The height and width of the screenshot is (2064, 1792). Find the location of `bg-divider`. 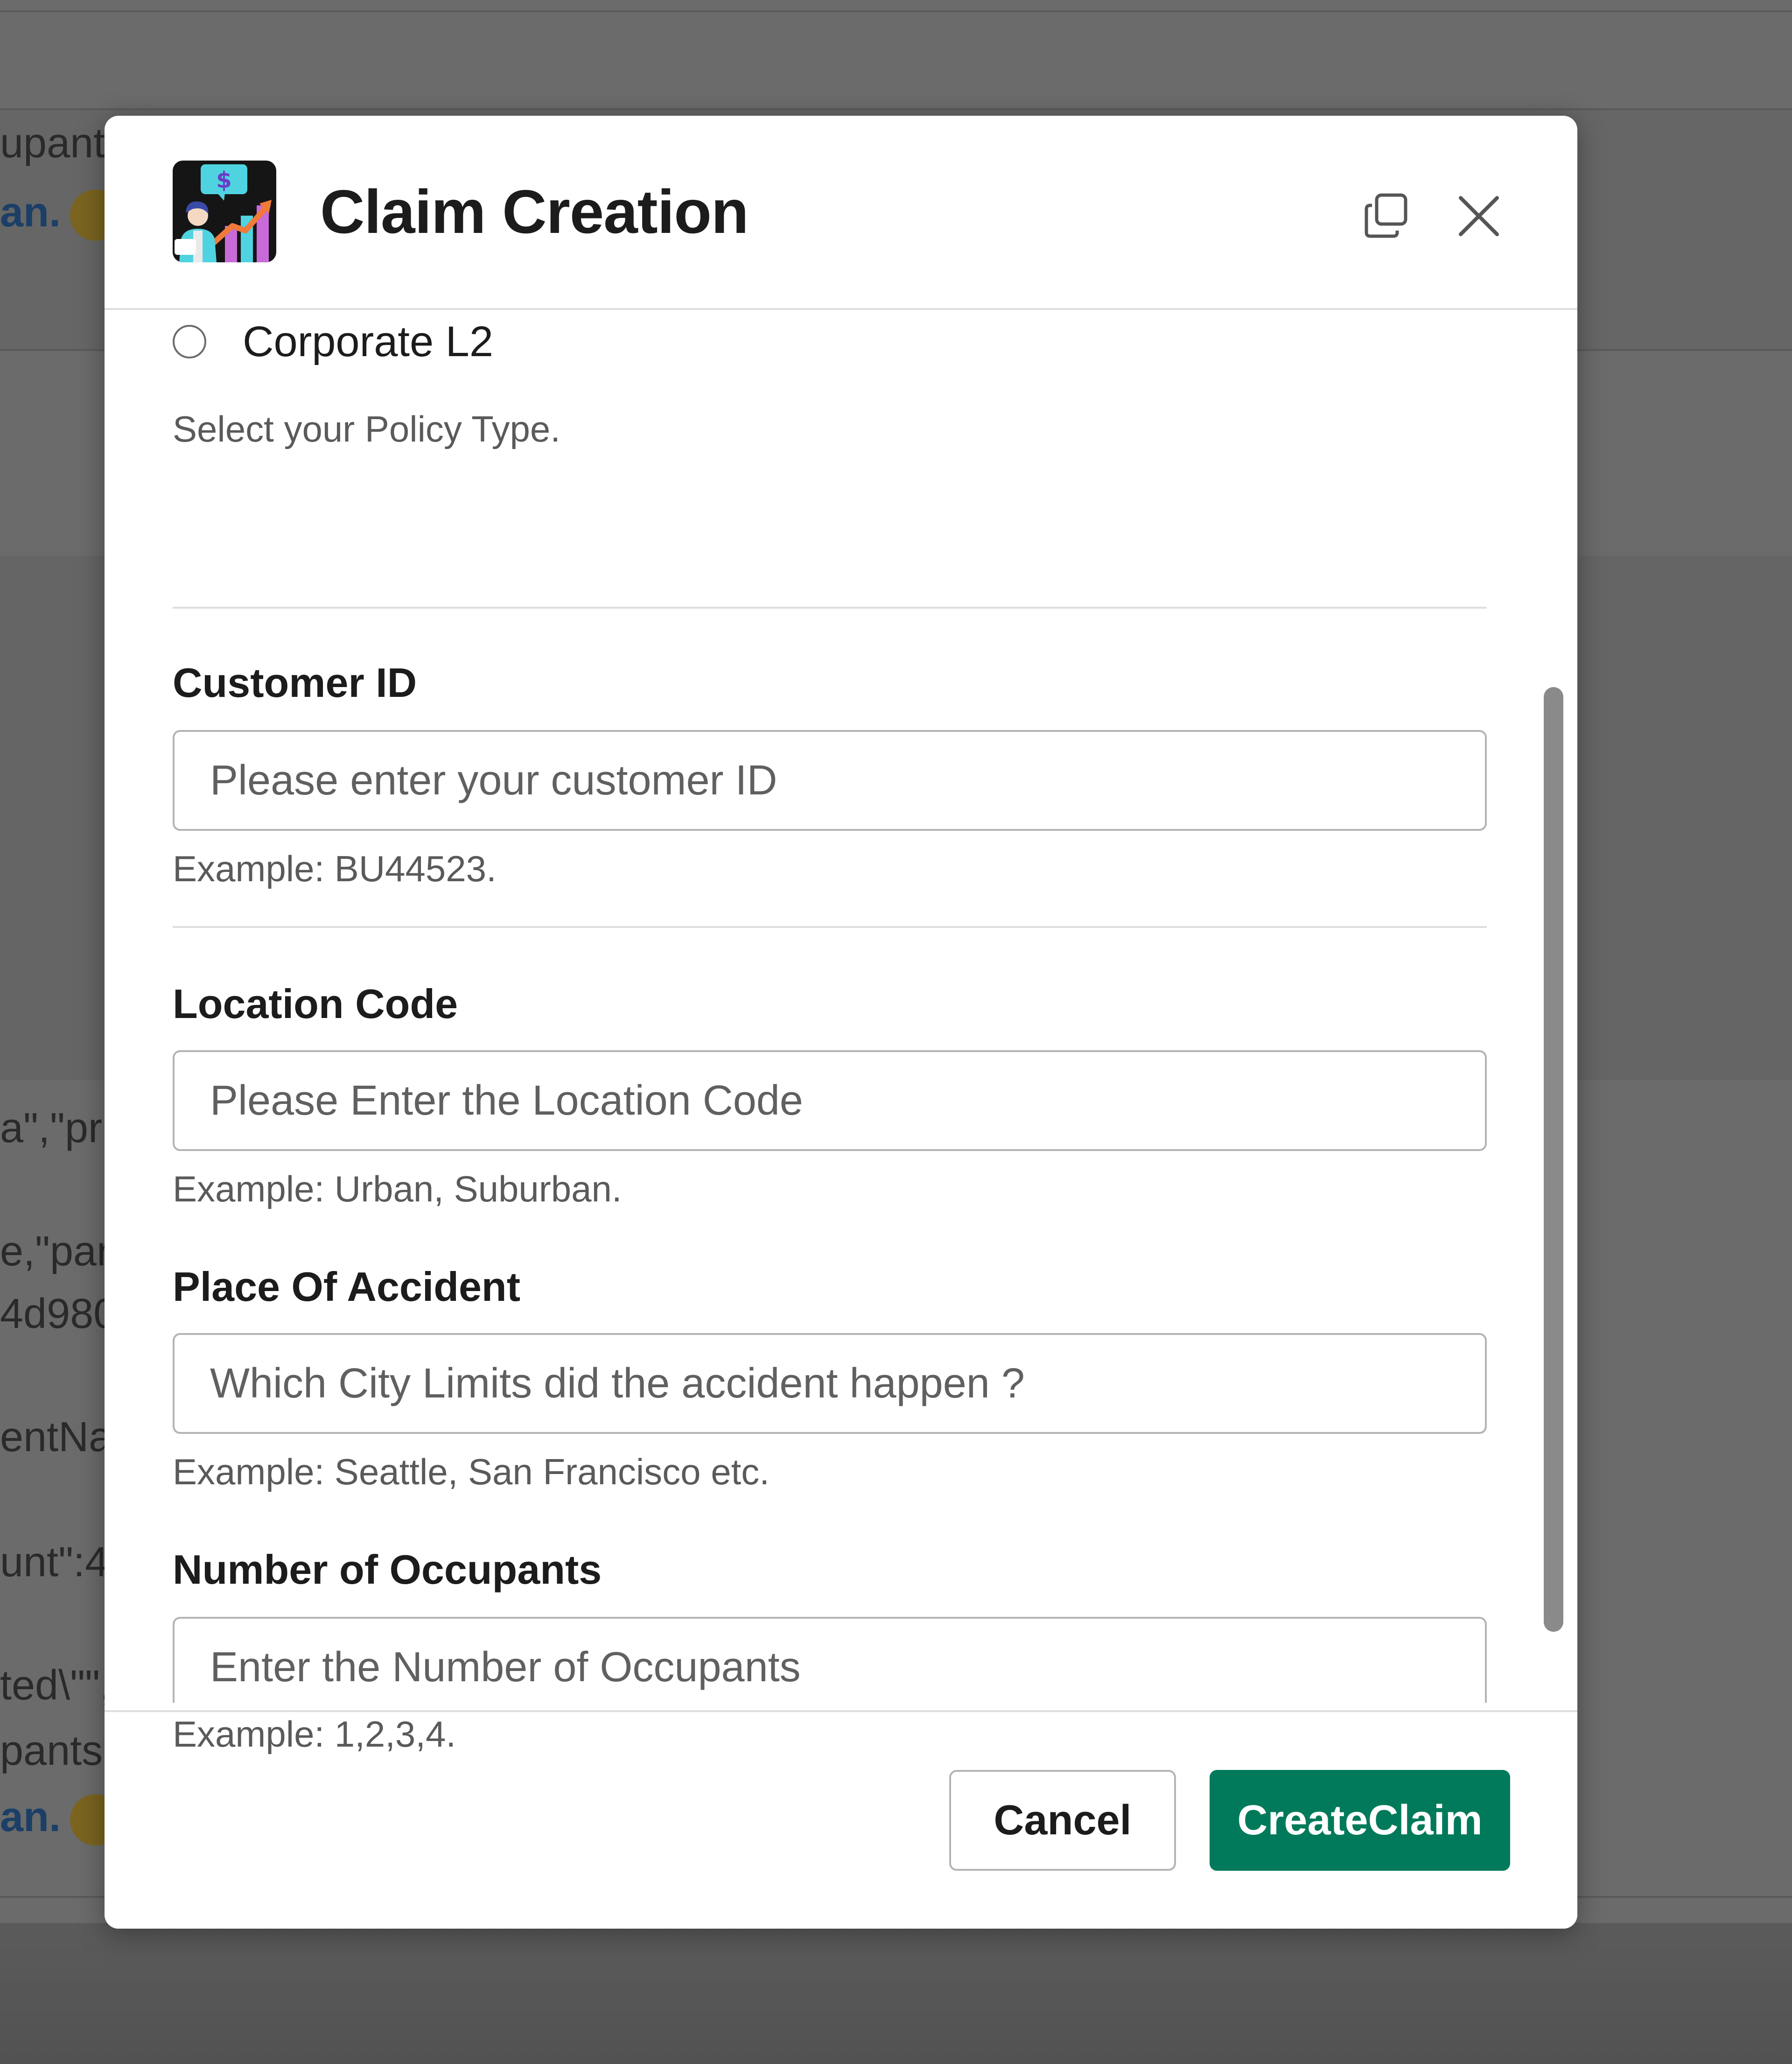

bg-divider is located at coordinates (896, 11).